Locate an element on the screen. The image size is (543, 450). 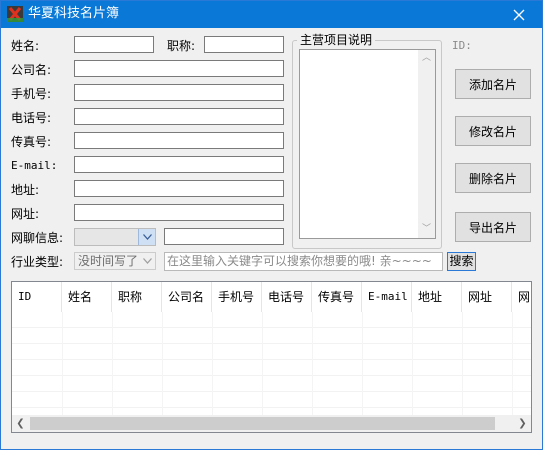
company-input is located at coordinates (179, 68).